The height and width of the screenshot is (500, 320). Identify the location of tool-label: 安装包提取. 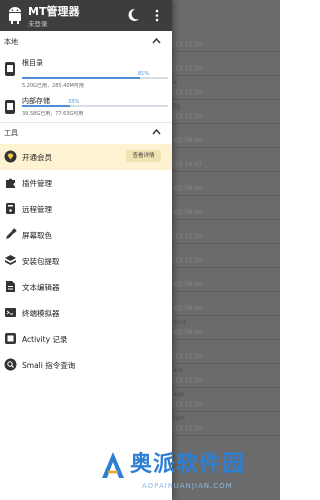
(41, 261).